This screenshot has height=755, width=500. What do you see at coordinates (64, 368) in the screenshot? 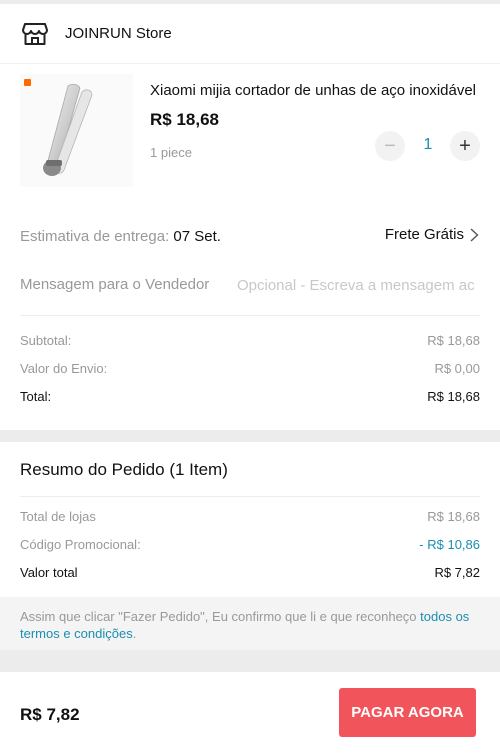
I see `shipping-cost-label: Valor do Envio:` at bounding box center [64, 368].